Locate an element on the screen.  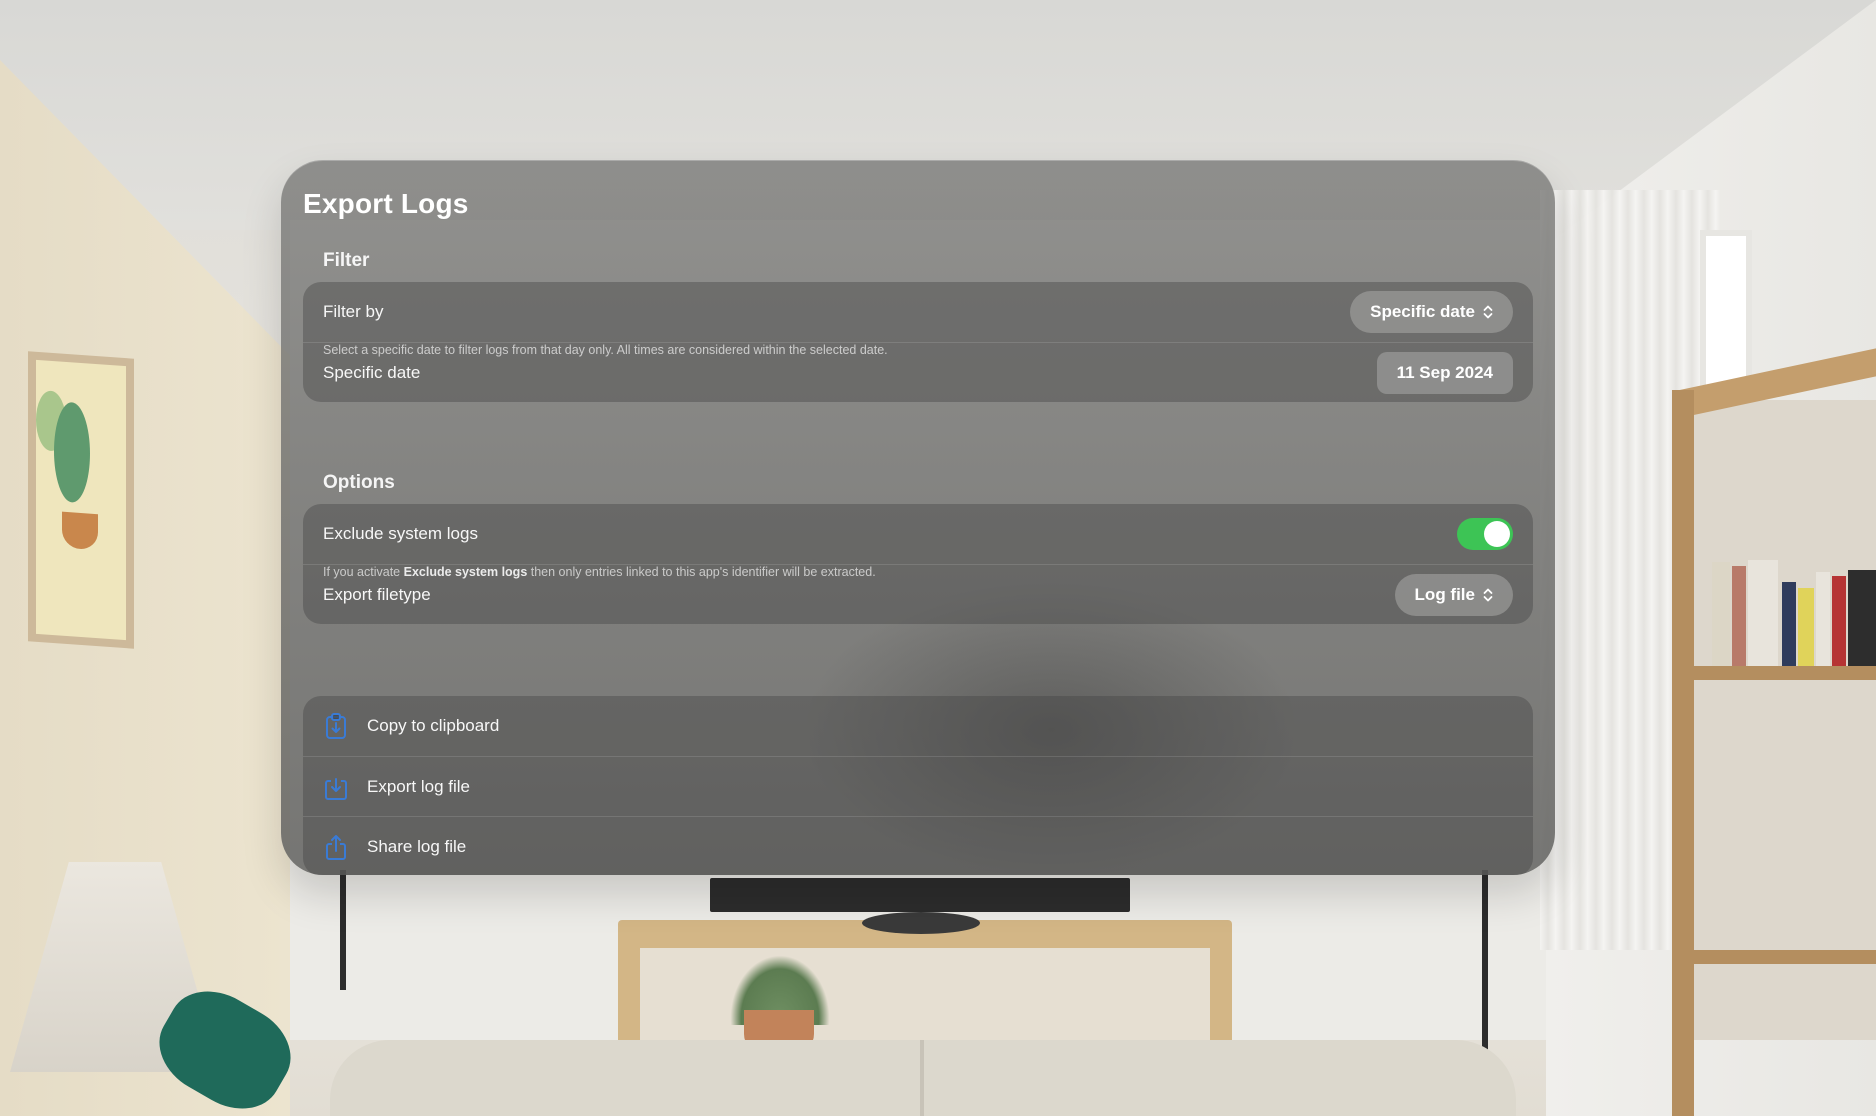
filter-by-label: Filter by is located at coordinates (353, 311).